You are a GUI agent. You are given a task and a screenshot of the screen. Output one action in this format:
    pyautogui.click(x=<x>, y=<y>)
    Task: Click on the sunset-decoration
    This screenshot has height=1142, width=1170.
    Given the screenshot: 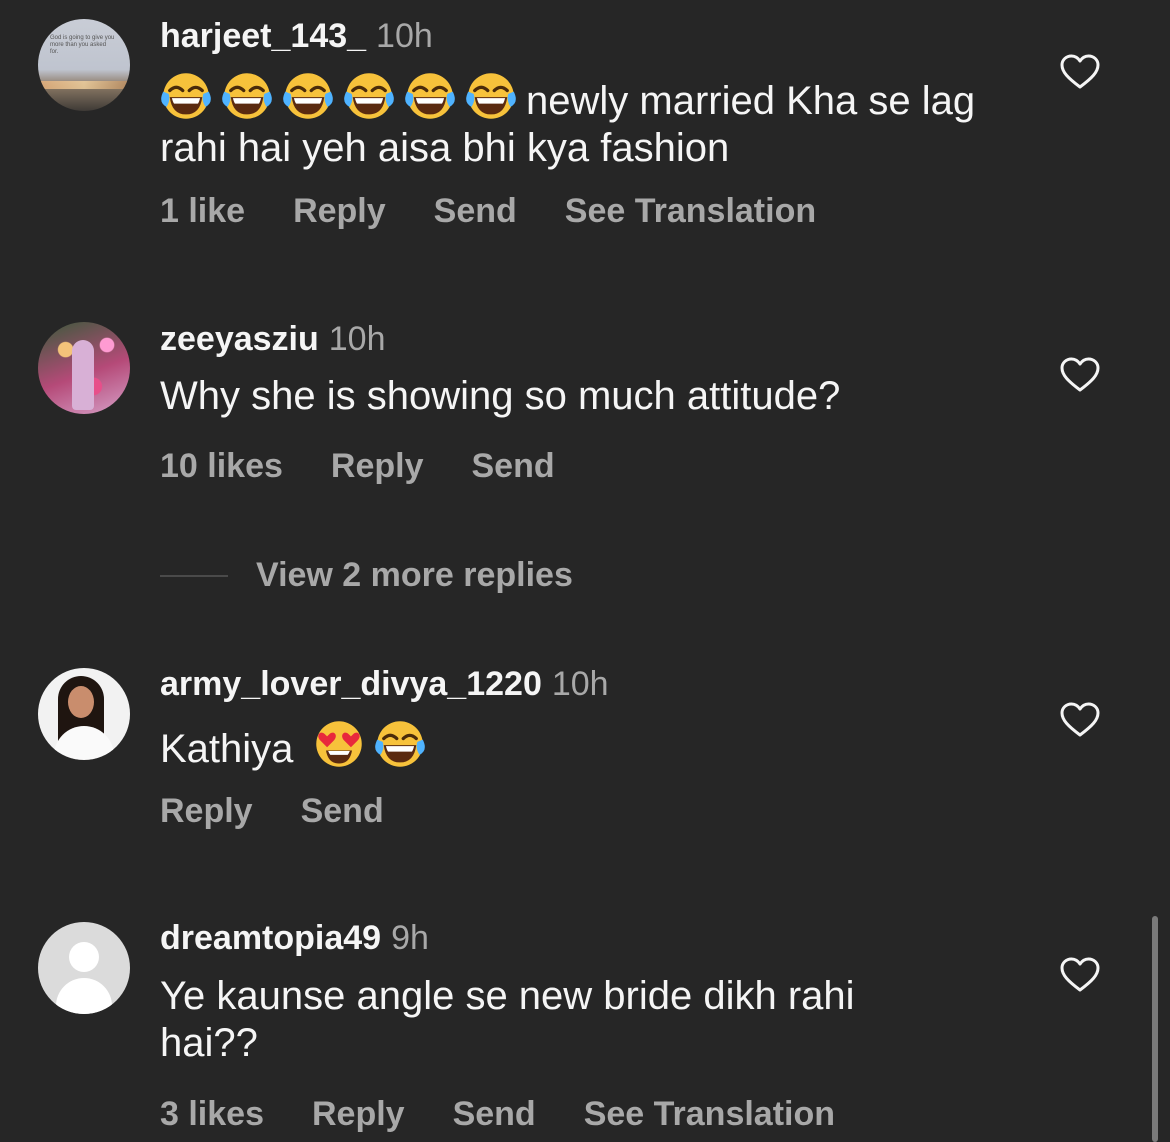 What is the action you would take?
    pyautogui.click(x=84, y=85)
    